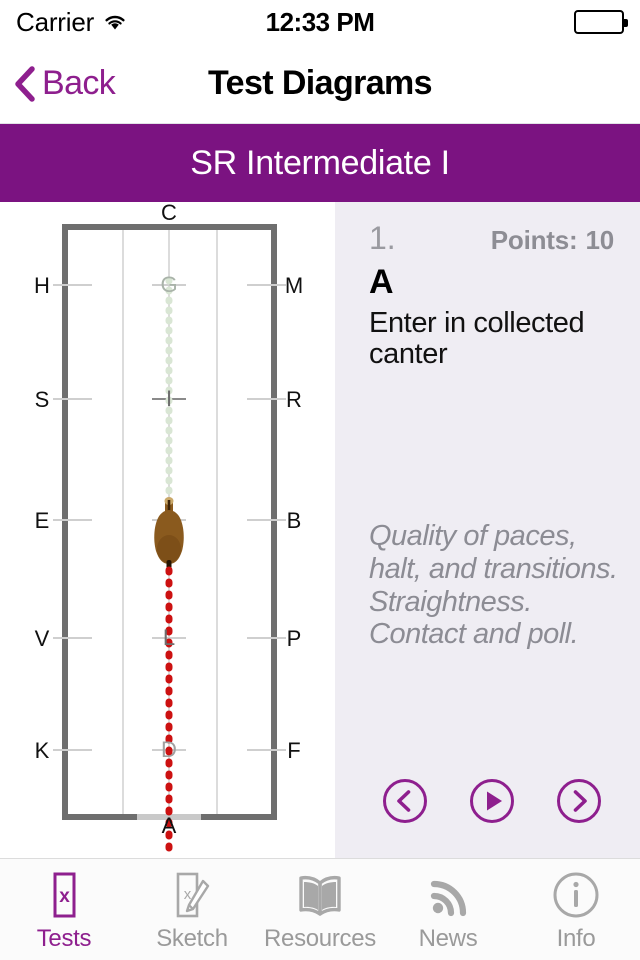 This screenshot has width=640, height=960. I want to click on previous-move-button, so click(405, 801).